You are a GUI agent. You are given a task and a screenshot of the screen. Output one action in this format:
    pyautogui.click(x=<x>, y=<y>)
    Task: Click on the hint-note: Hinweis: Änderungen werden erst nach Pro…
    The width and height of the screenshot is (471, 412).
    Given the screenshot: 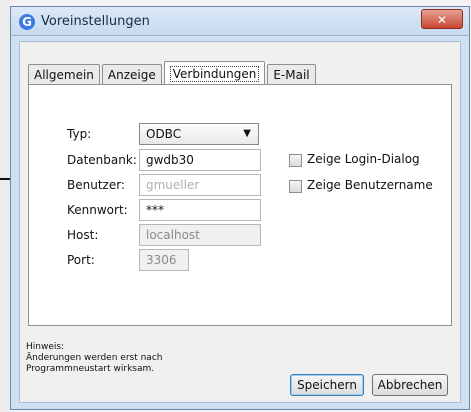 What is the action you would take?
    pyautogui.click(x=131, y=358)
    